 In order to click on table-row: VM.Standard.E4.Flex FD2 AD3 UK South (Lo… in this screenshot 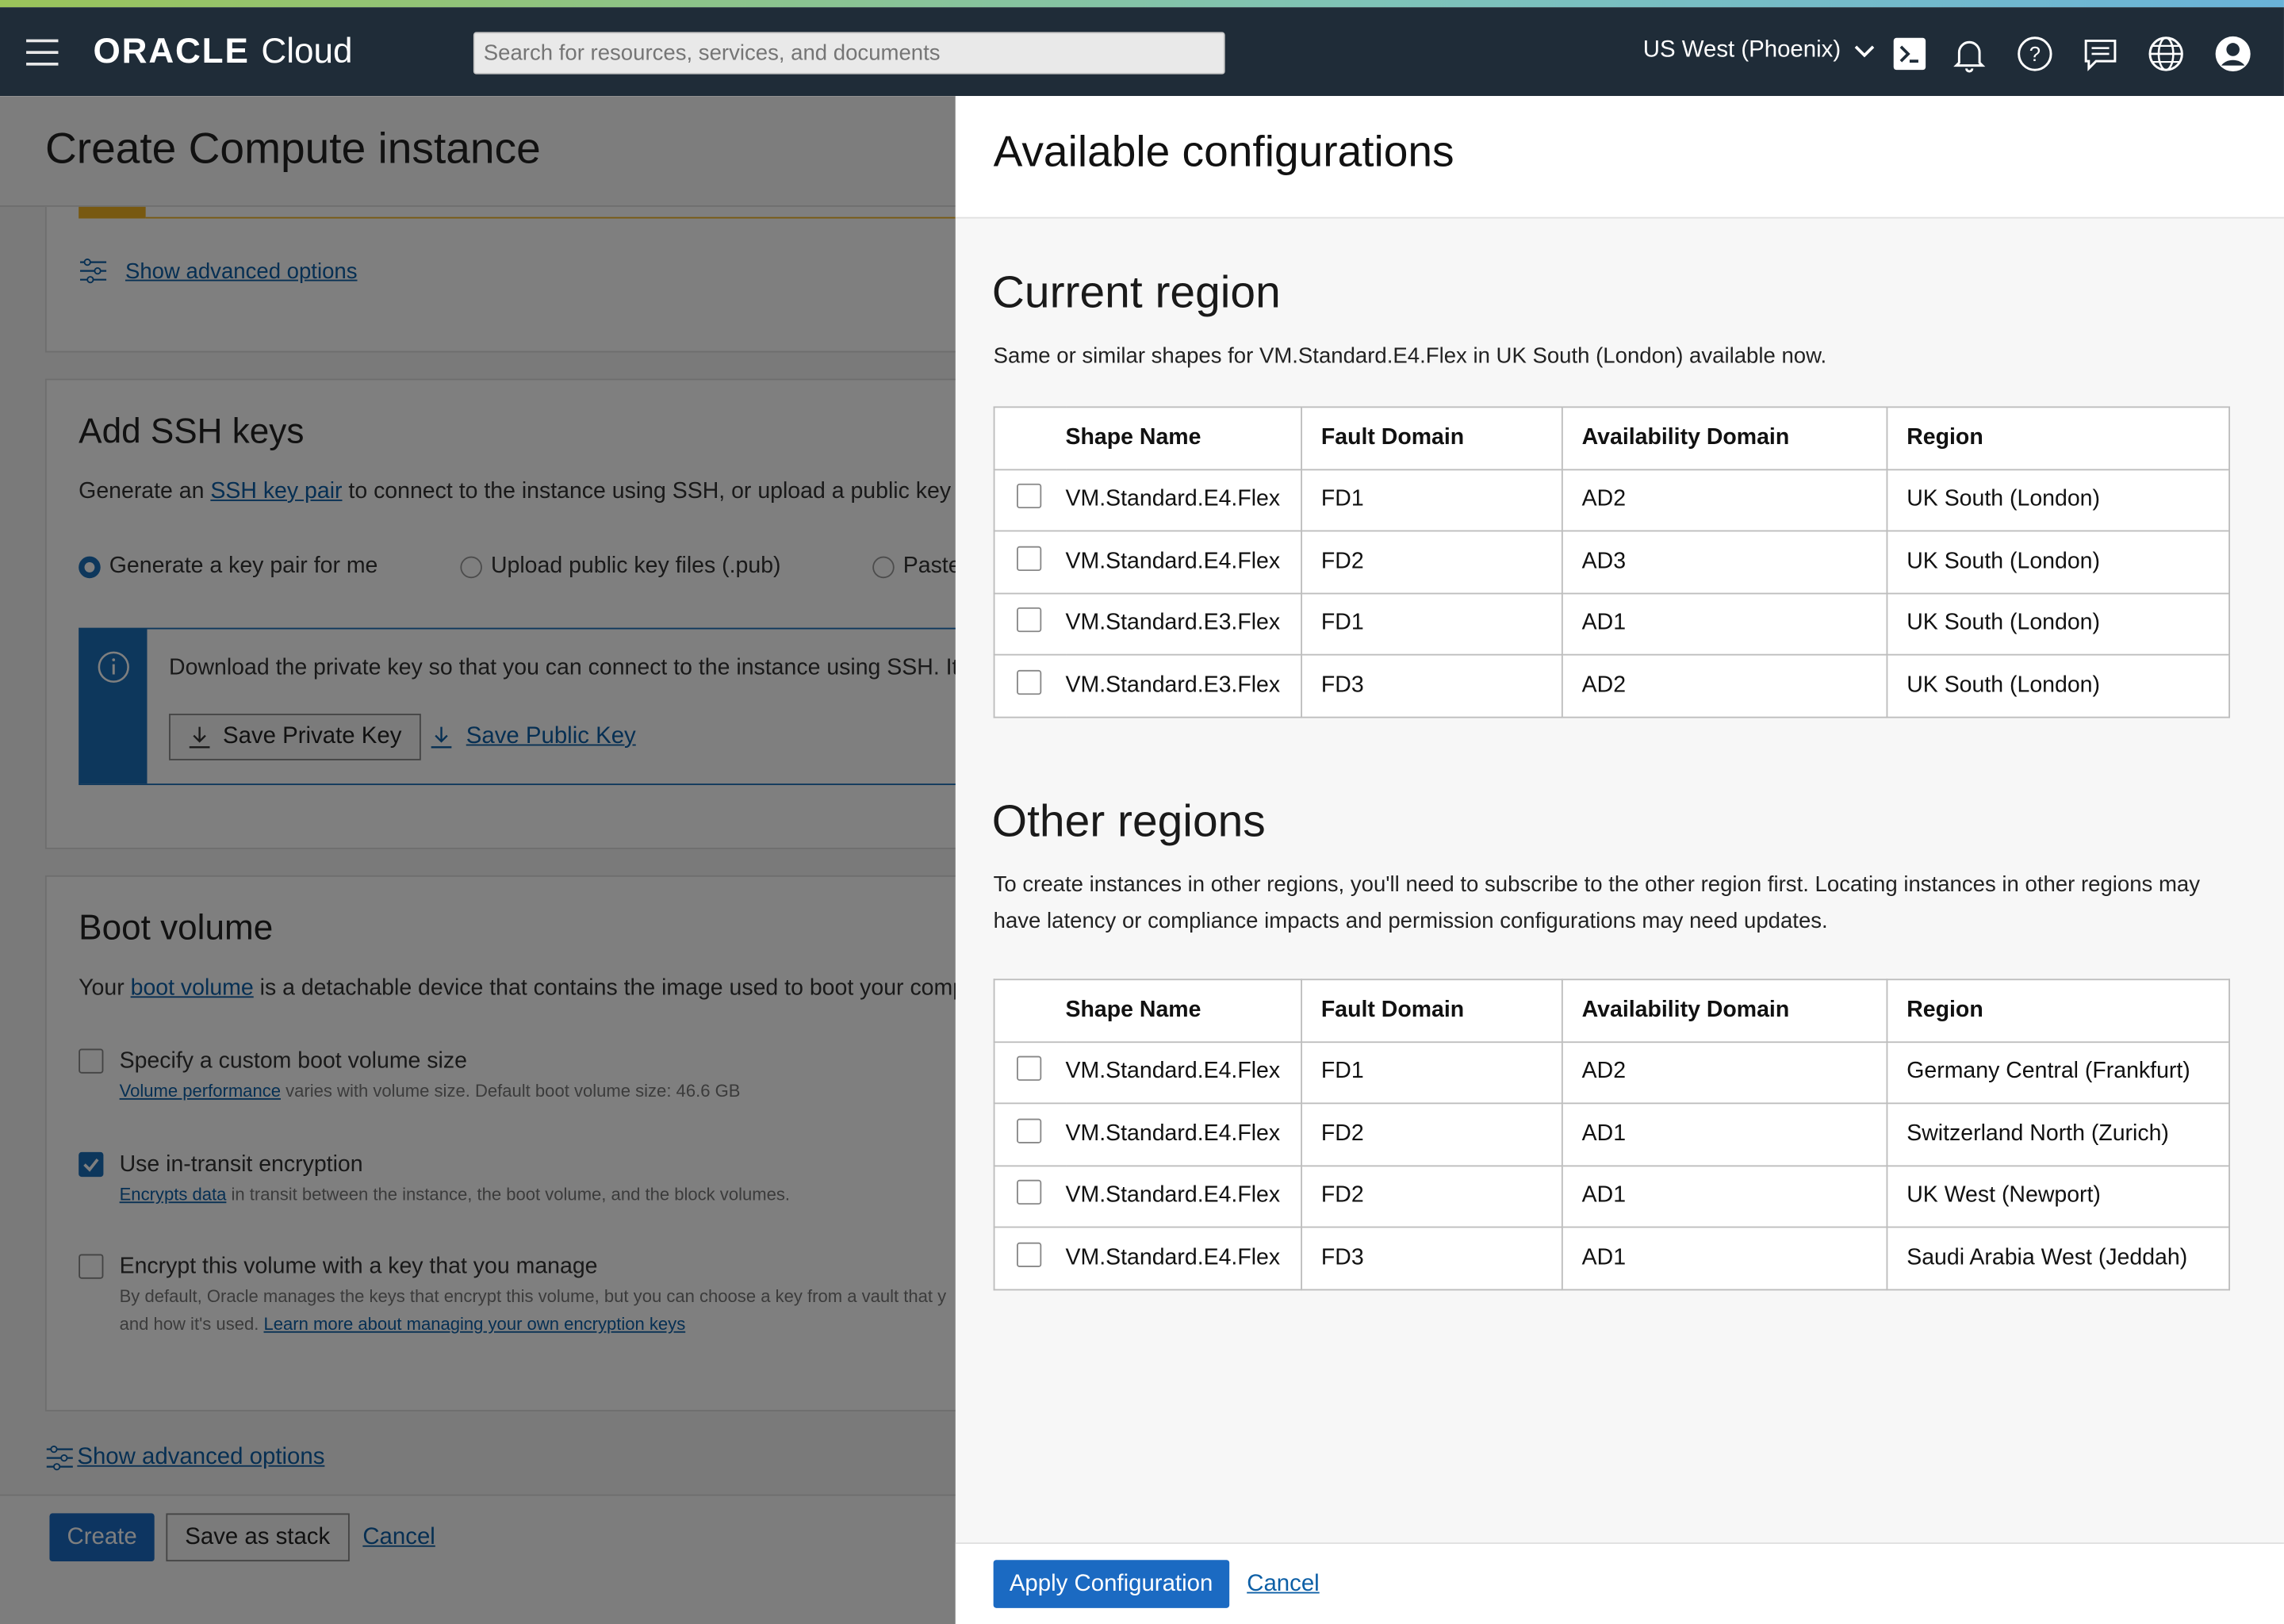, I will do `click(1611, 562)`.